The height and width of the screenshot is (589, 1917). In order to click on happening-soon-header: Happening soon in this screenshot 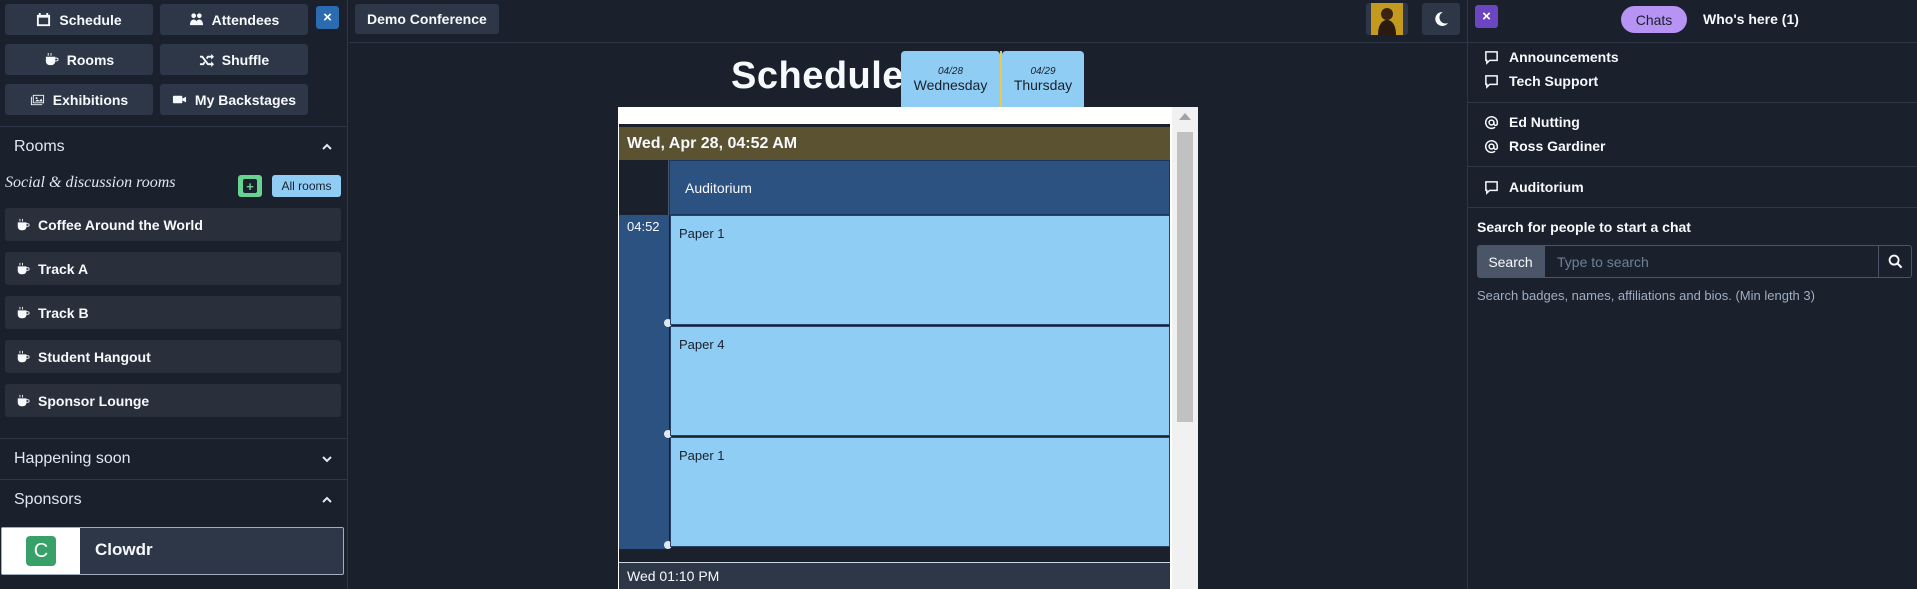, I will do `click(173, 458)`.